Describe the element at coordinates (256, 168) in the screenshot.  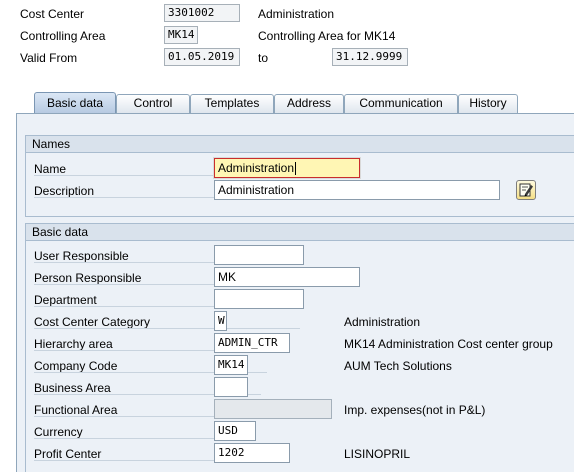
I see `name-input-value: Administration` at that location.